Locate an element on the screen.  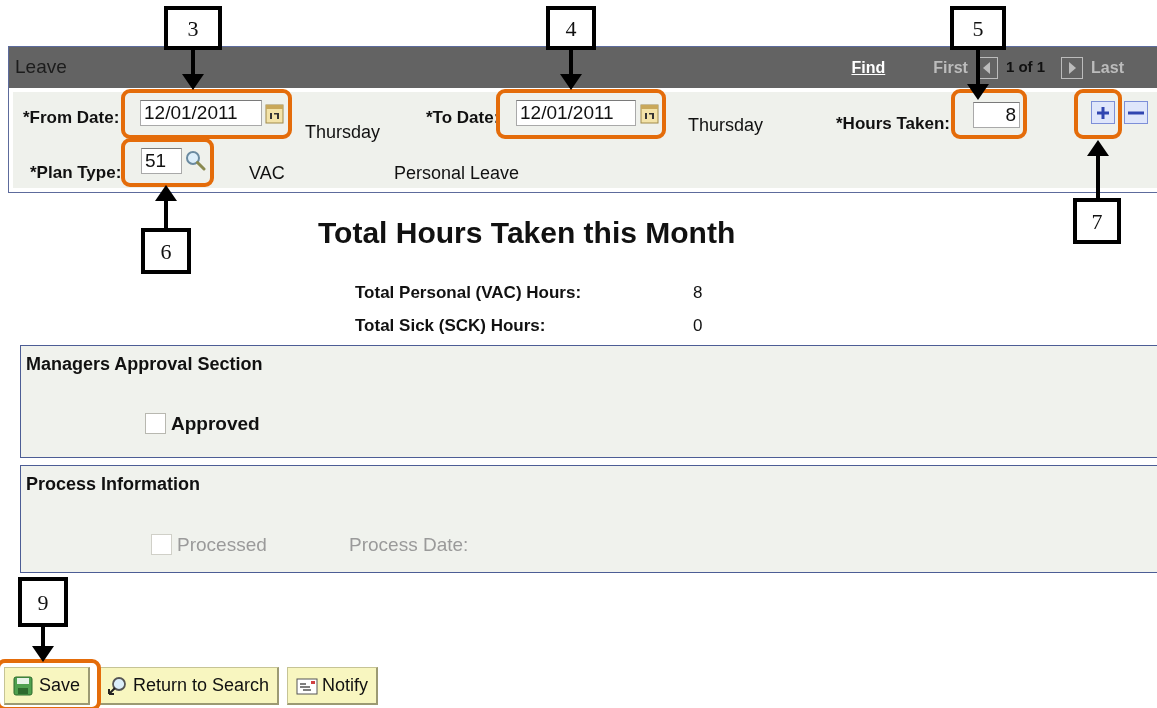
callout-number: 4 is located at coordinates (571, 28).